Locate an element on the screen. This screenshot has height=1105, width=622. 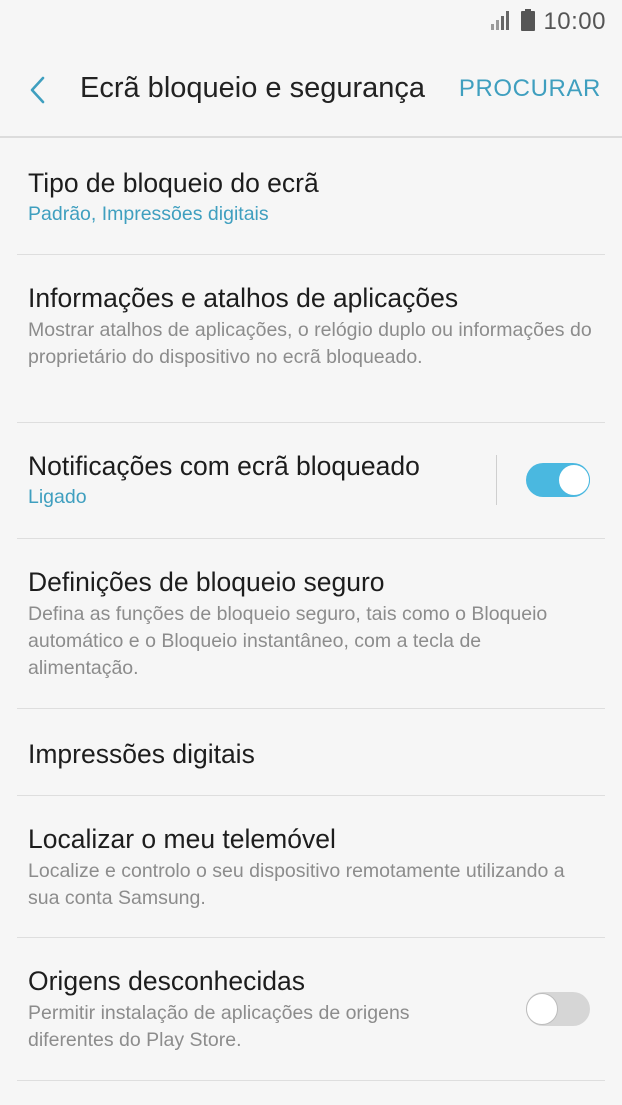
signal-icon is located at coordinates (502, 22).